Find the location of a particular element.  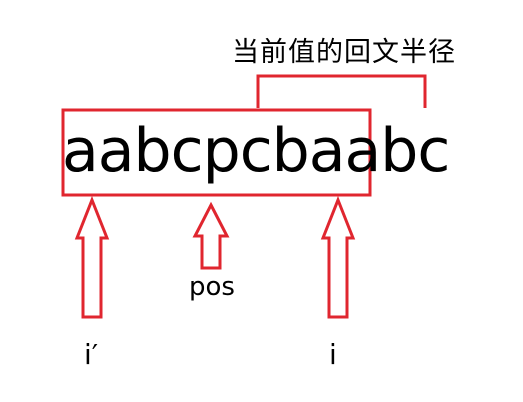

radius-bracket is located at coordinates (341, 91).